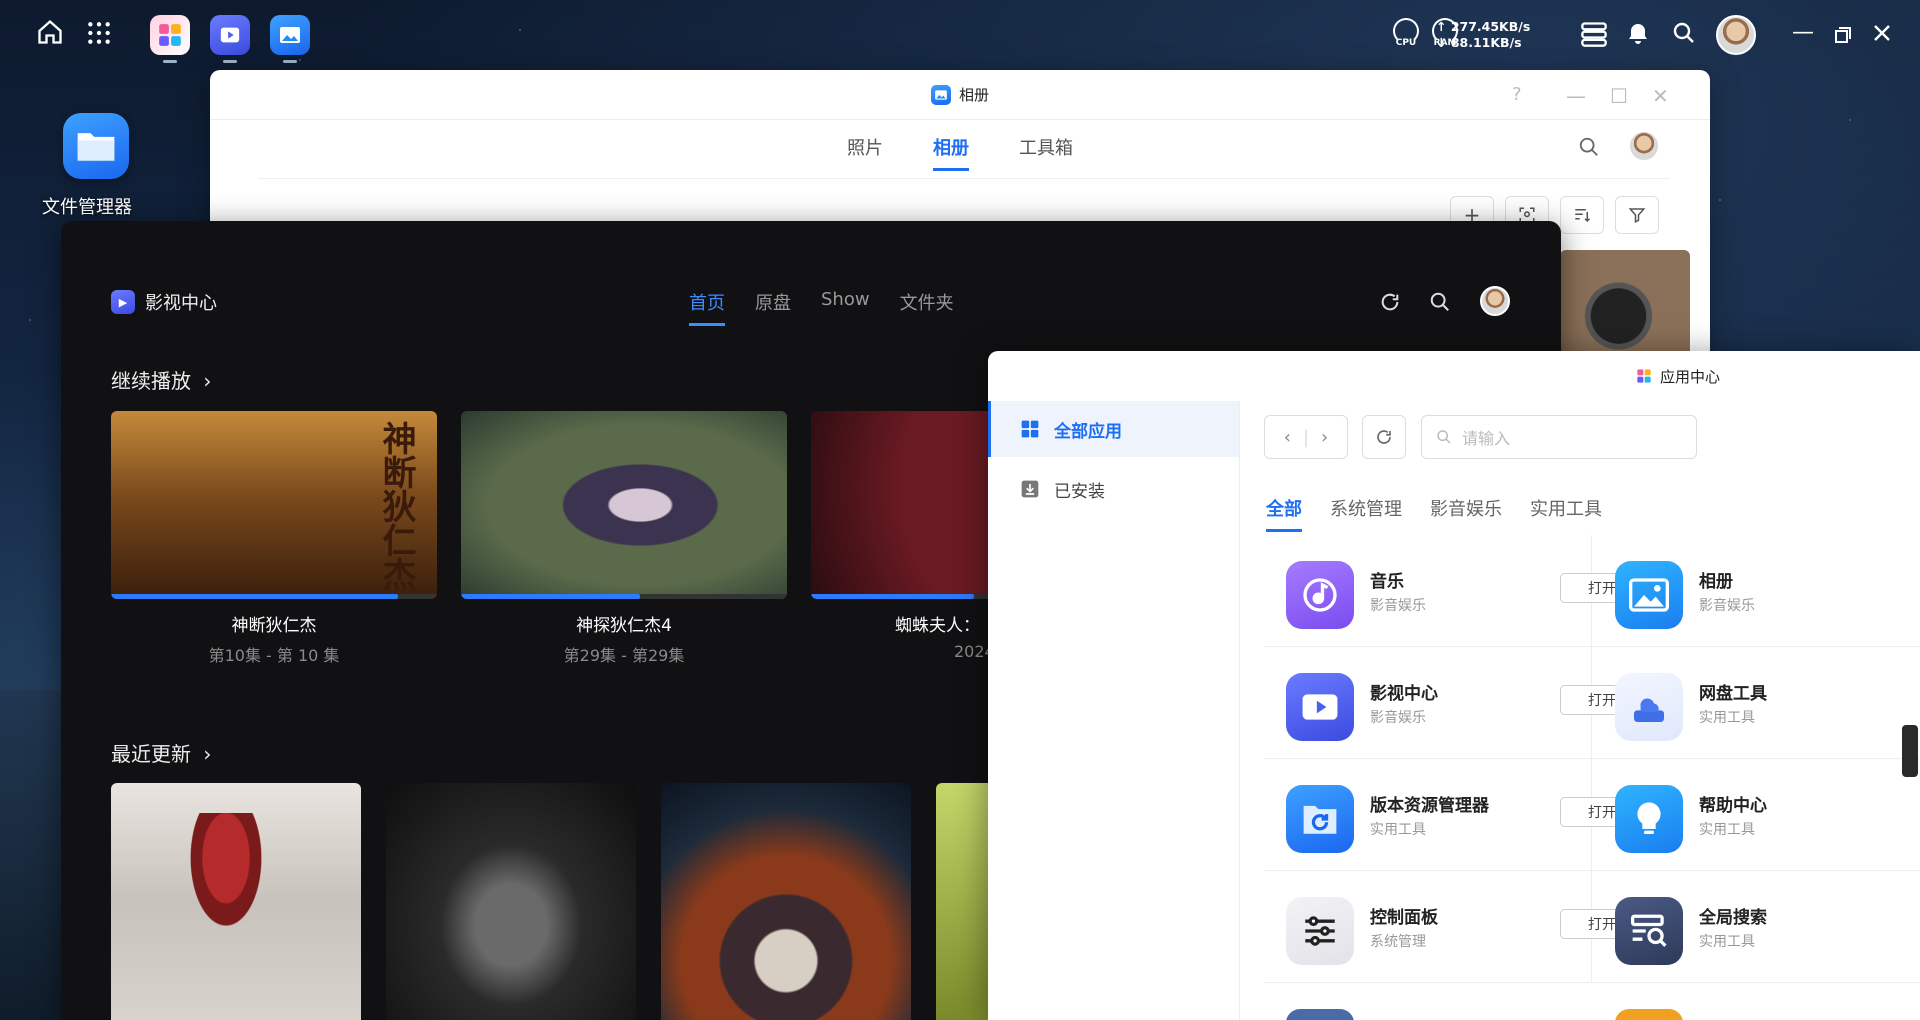 This screenshot has height=1020, width=1920. Describe the element at coordinates (1882, 35) in the screenshot. I see `close-icon` at that location.